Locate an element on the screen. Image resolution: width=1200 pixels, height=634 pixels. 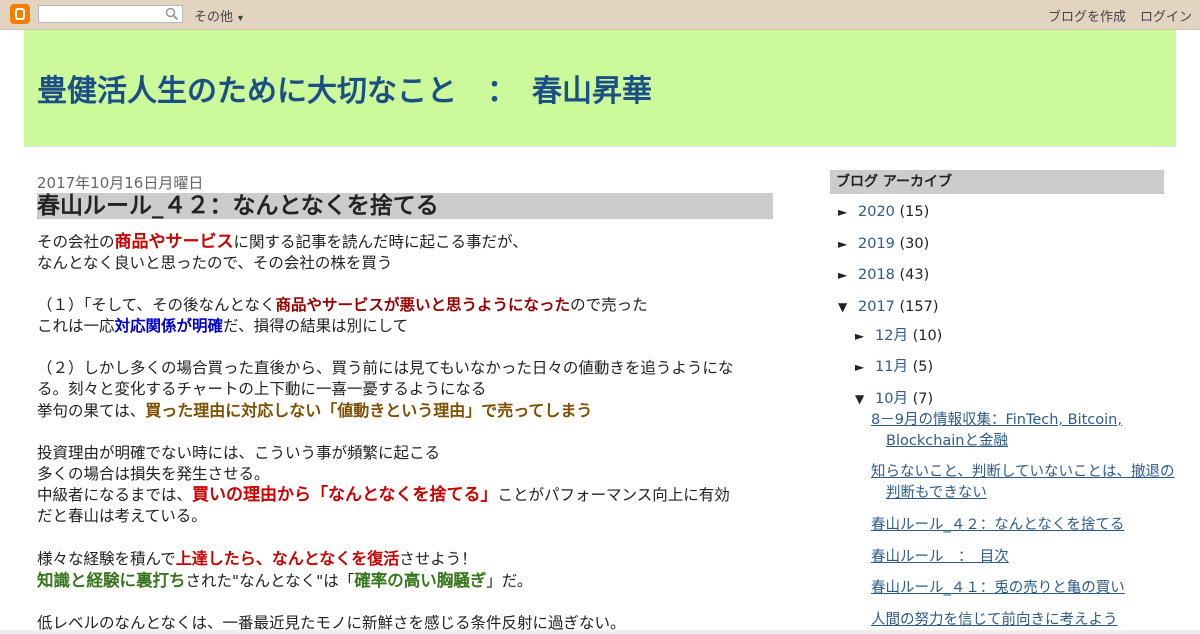
archive-month-10: ▼ 10月 (7) is located at coordinates (894, 399).